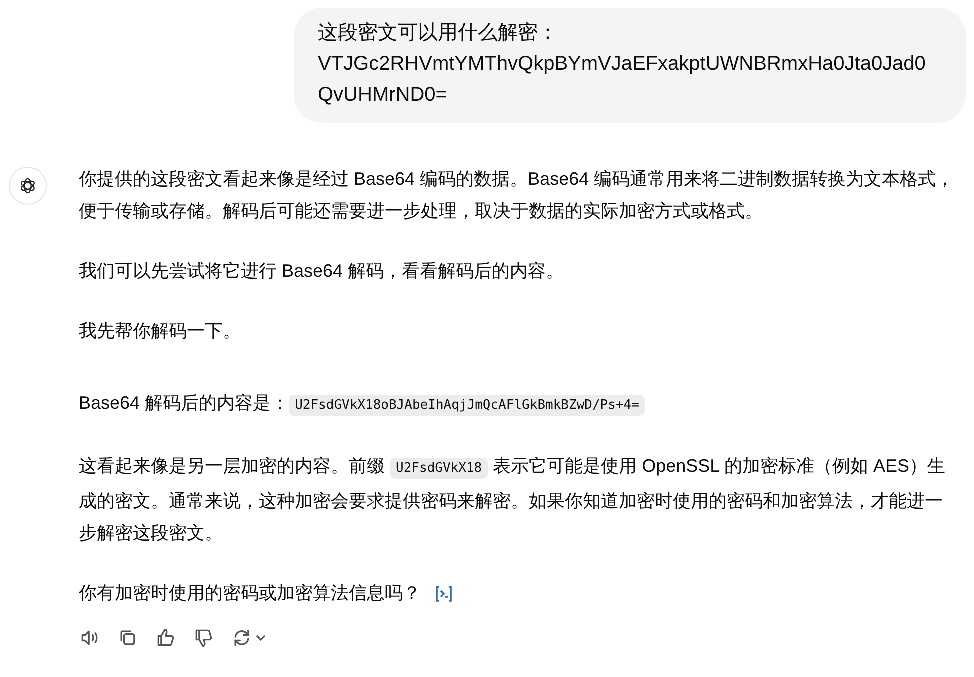  I want to click on thumbs-down-icon, so click(204, 638).